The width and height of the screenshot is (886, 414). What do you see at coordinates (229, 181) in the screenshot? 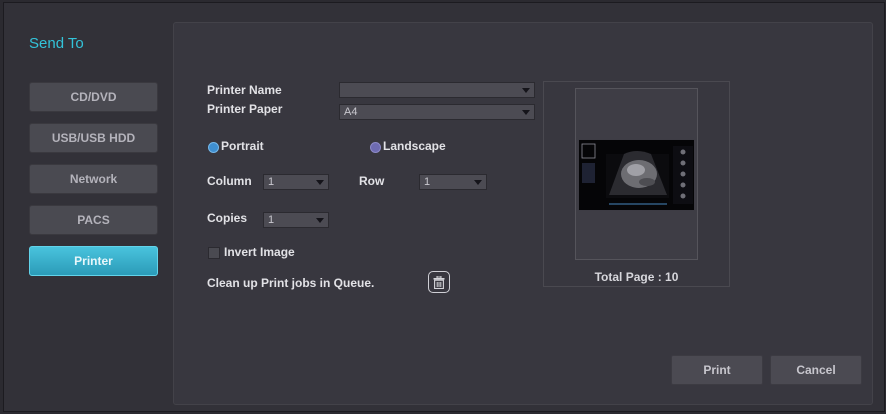
I see `column-label: Column` at bounding box center [229, 181].